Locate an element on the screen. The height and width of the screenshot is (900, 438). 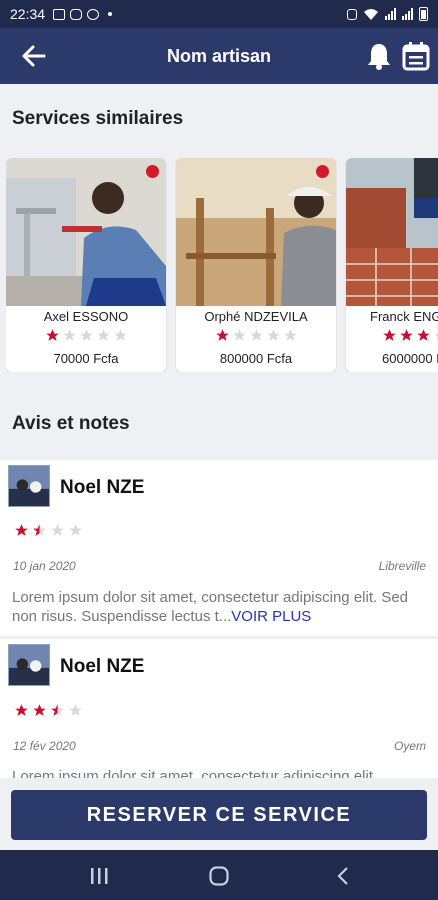
back-nav-icon is located at coordinates (343, 876).